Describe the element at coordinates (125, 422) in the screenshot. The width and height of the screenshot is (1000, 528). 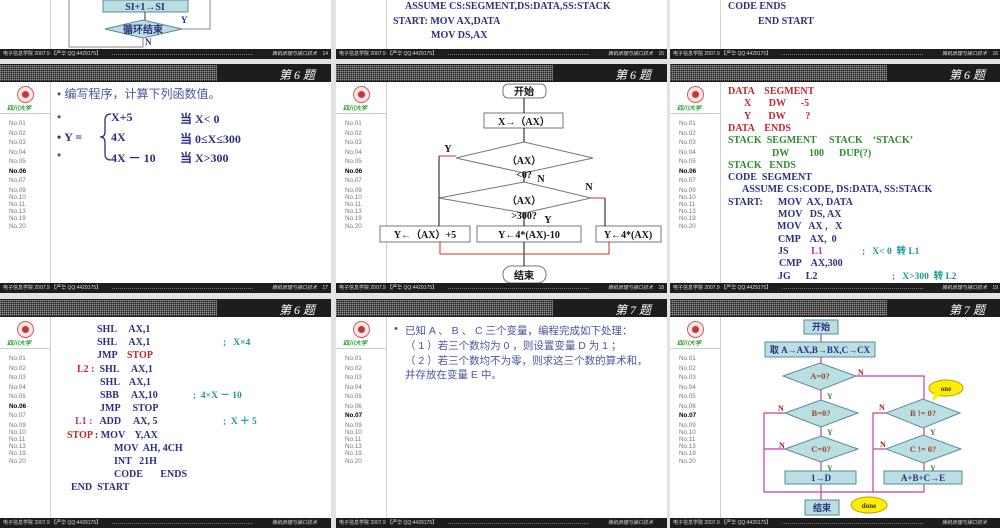
I see `code-token: ADD AX, 5` at that location.